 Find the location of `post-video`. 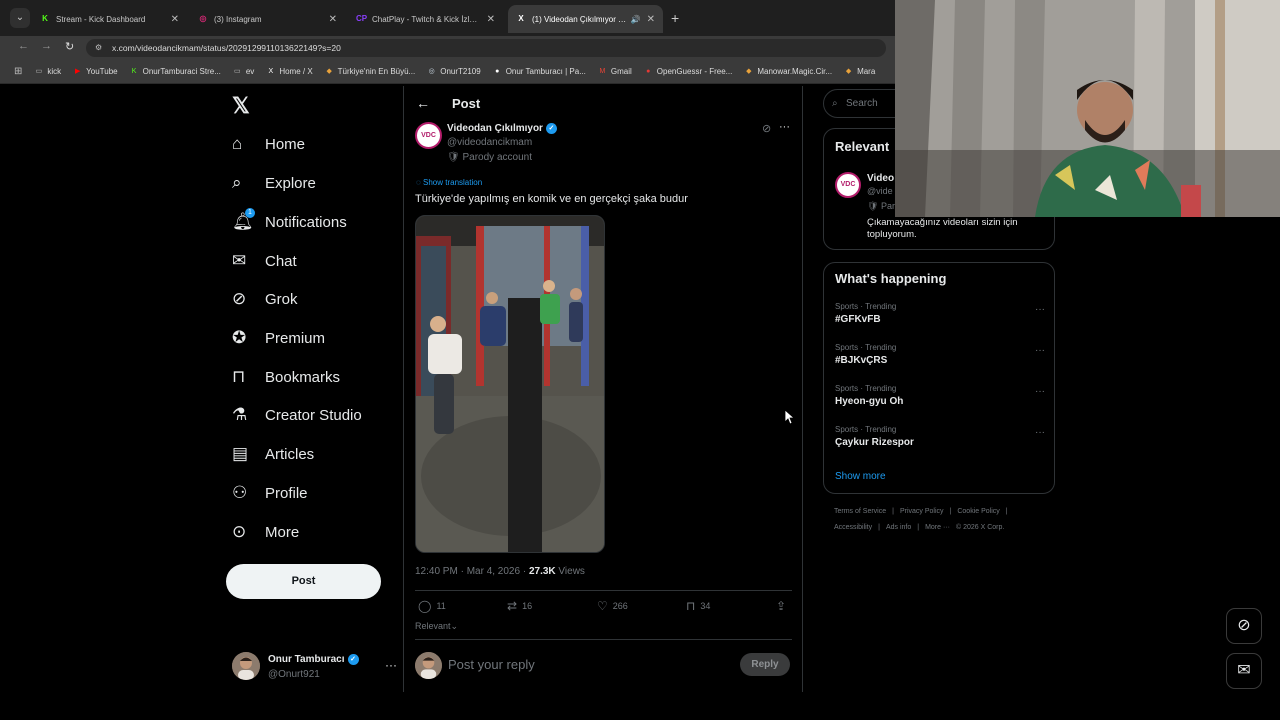

post-video is located at coordinates (510, 384).